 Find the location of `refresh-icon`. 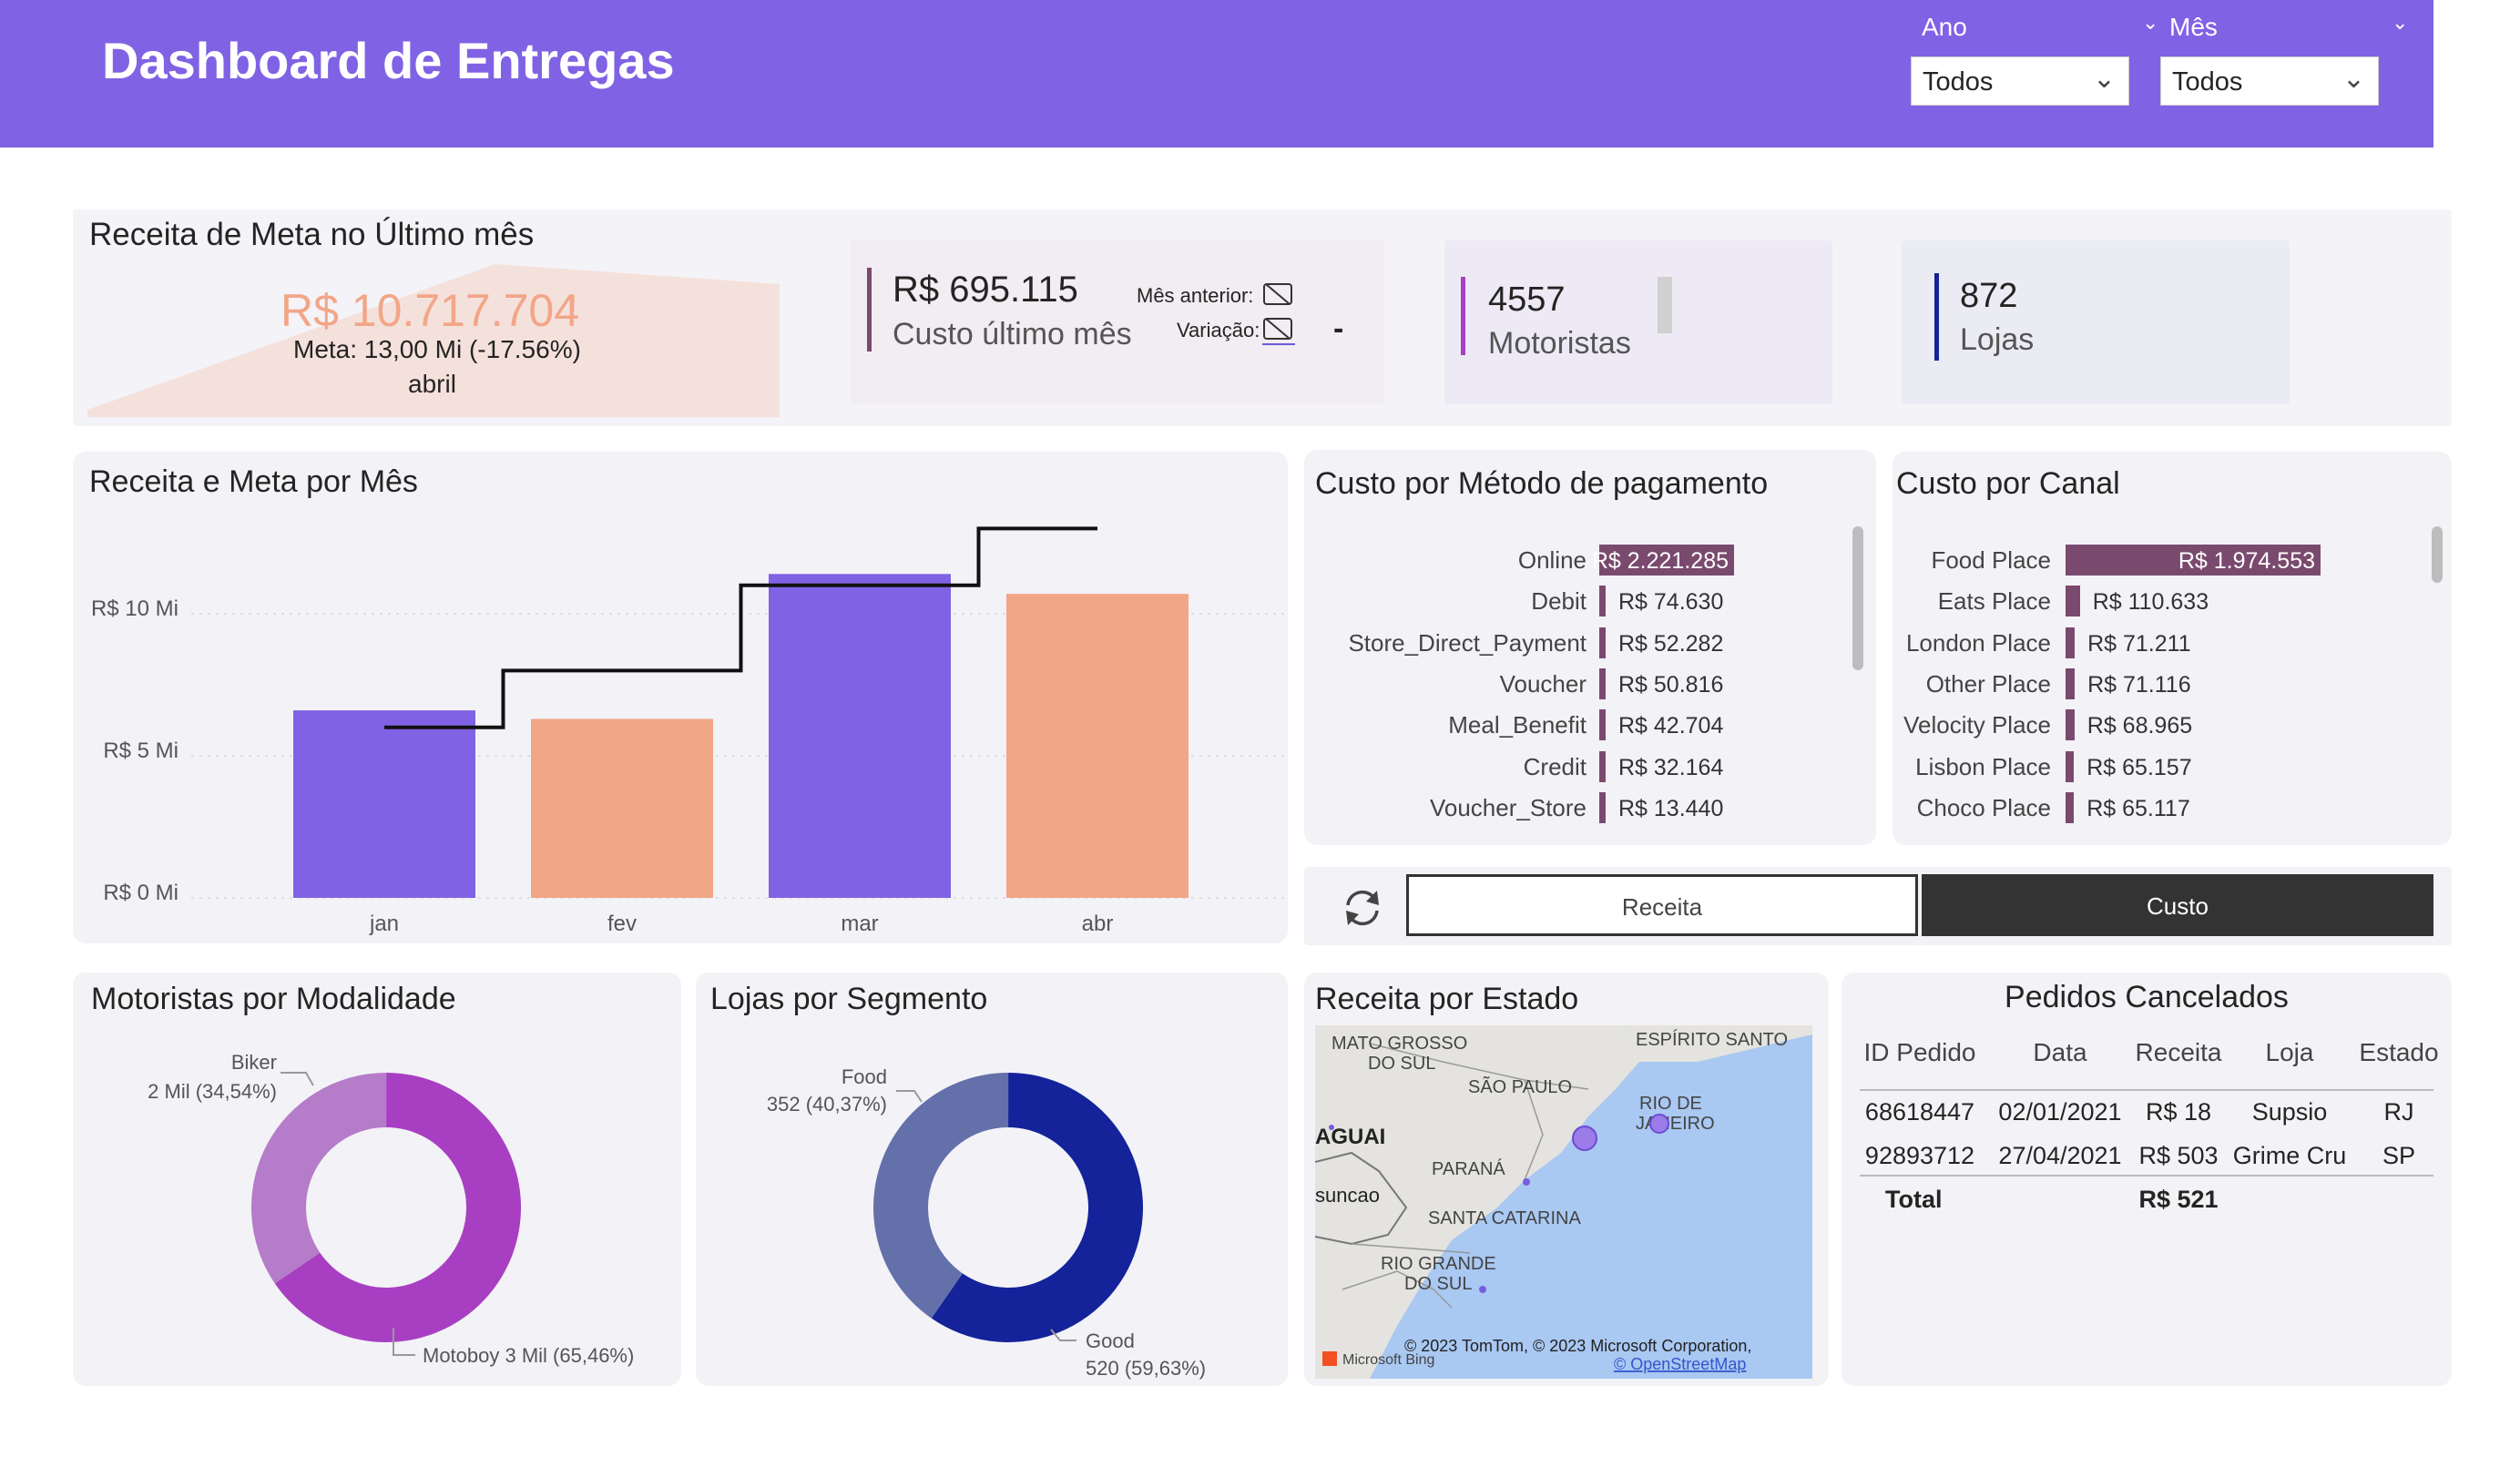

refresh-icon is located at coordinates (1363, 908).